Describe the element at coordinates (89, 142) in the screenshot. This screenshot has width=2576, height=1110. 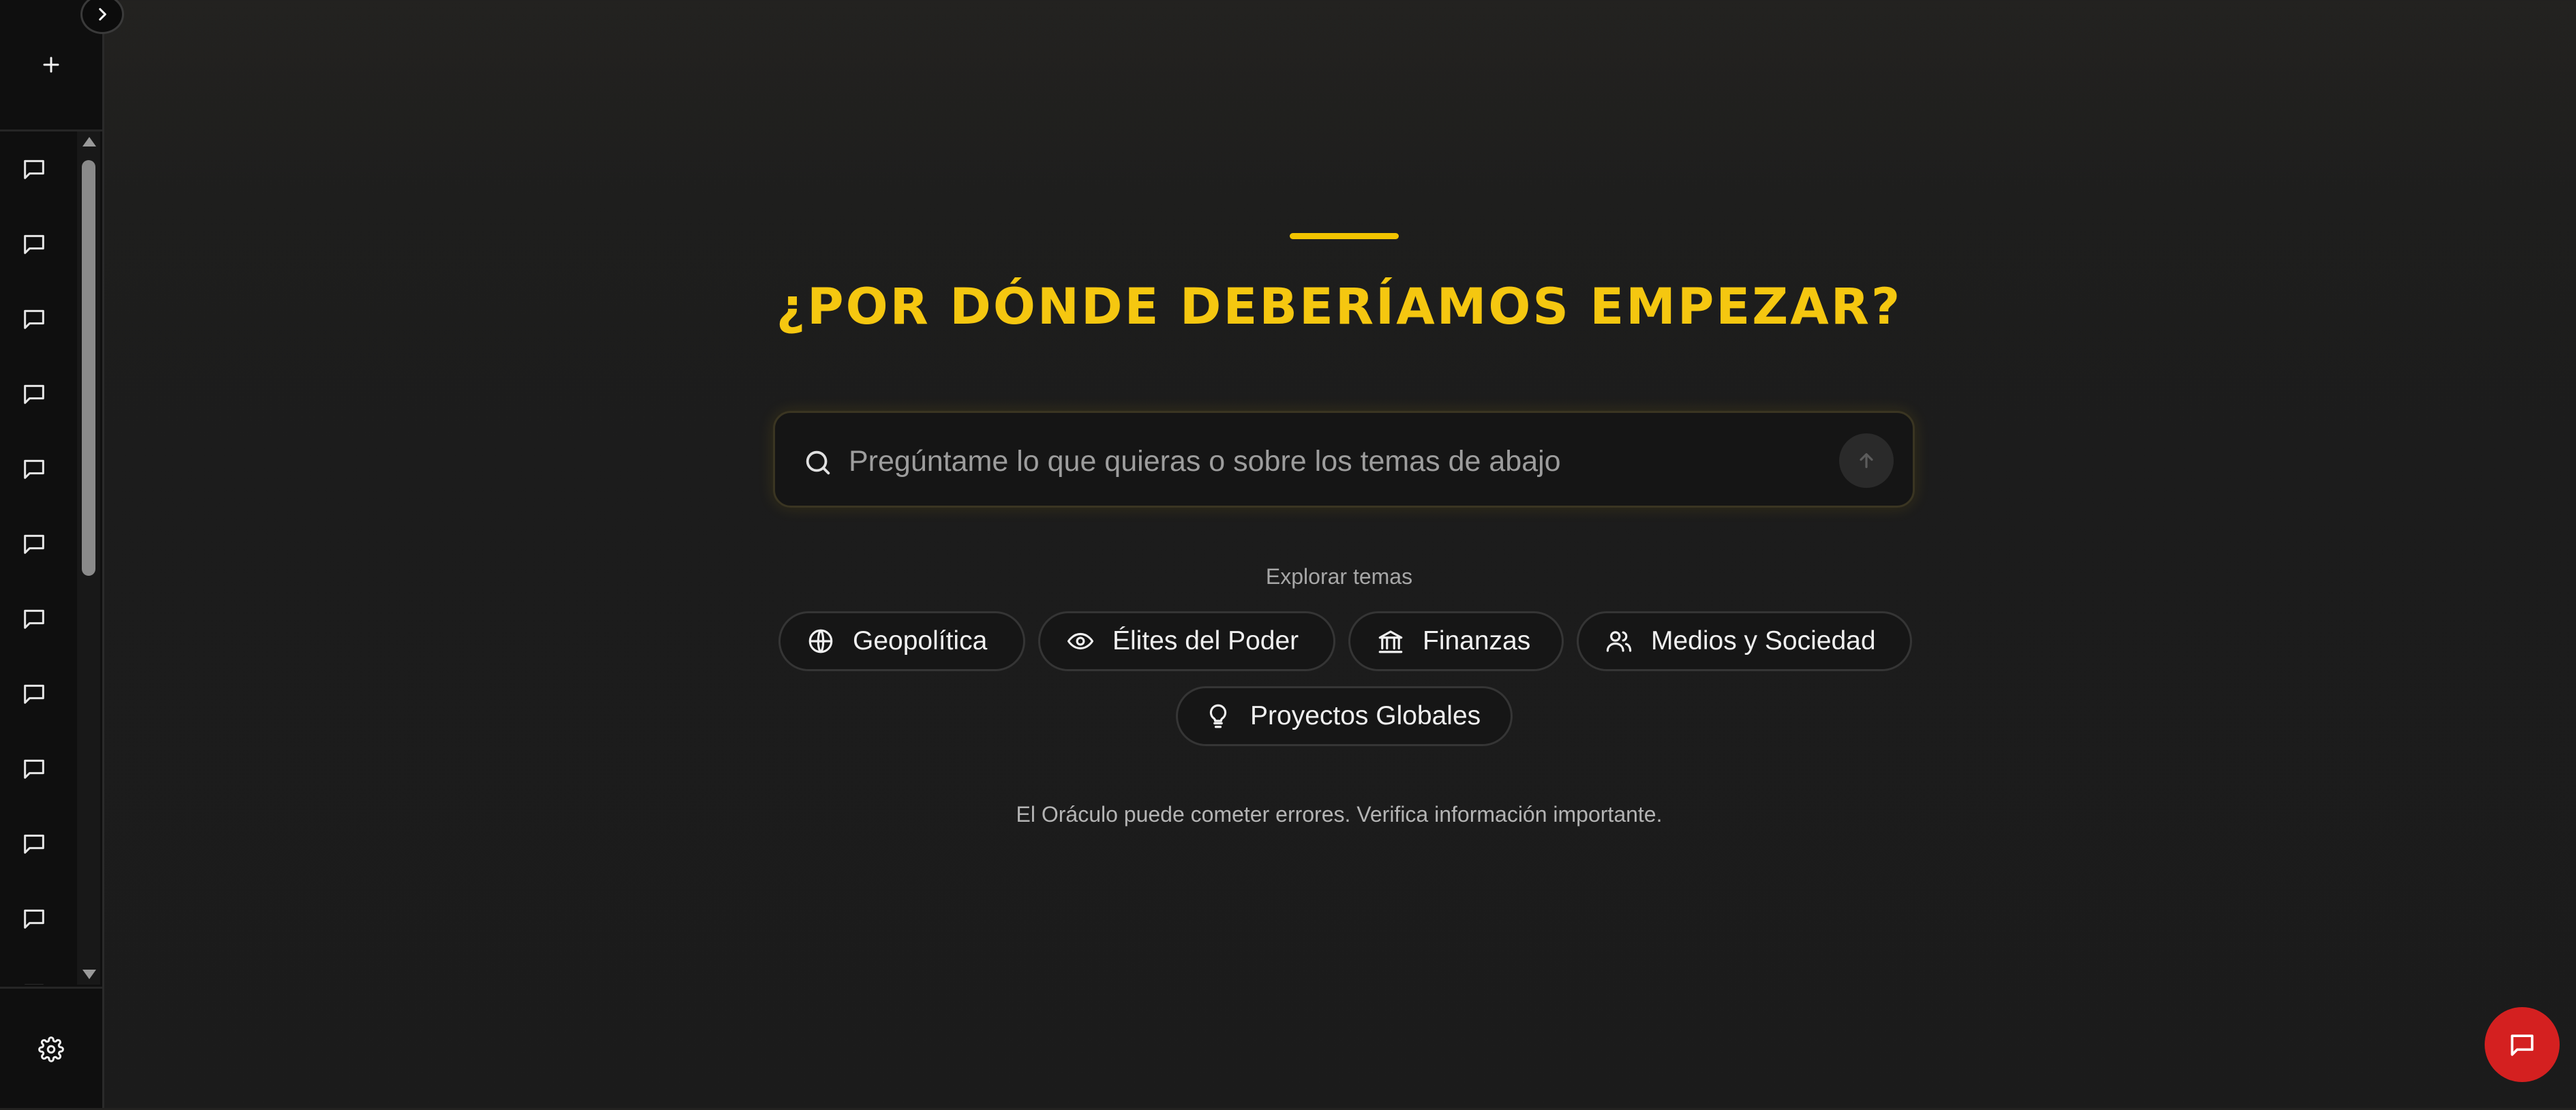
I see `scroll-up-arrow-icon` at that location.